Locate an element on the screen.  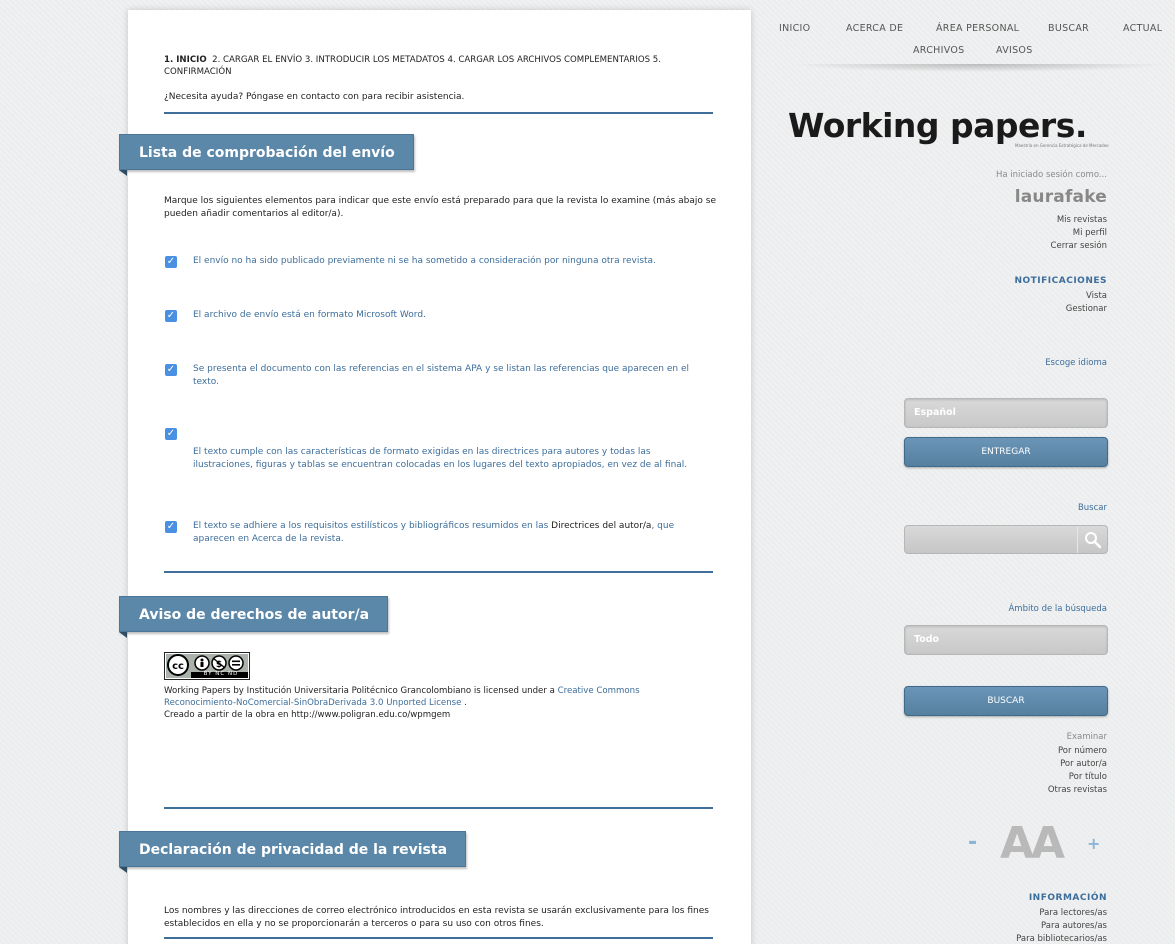
creative-commons-link: Creative Commons is located at coordinates (599, 691).